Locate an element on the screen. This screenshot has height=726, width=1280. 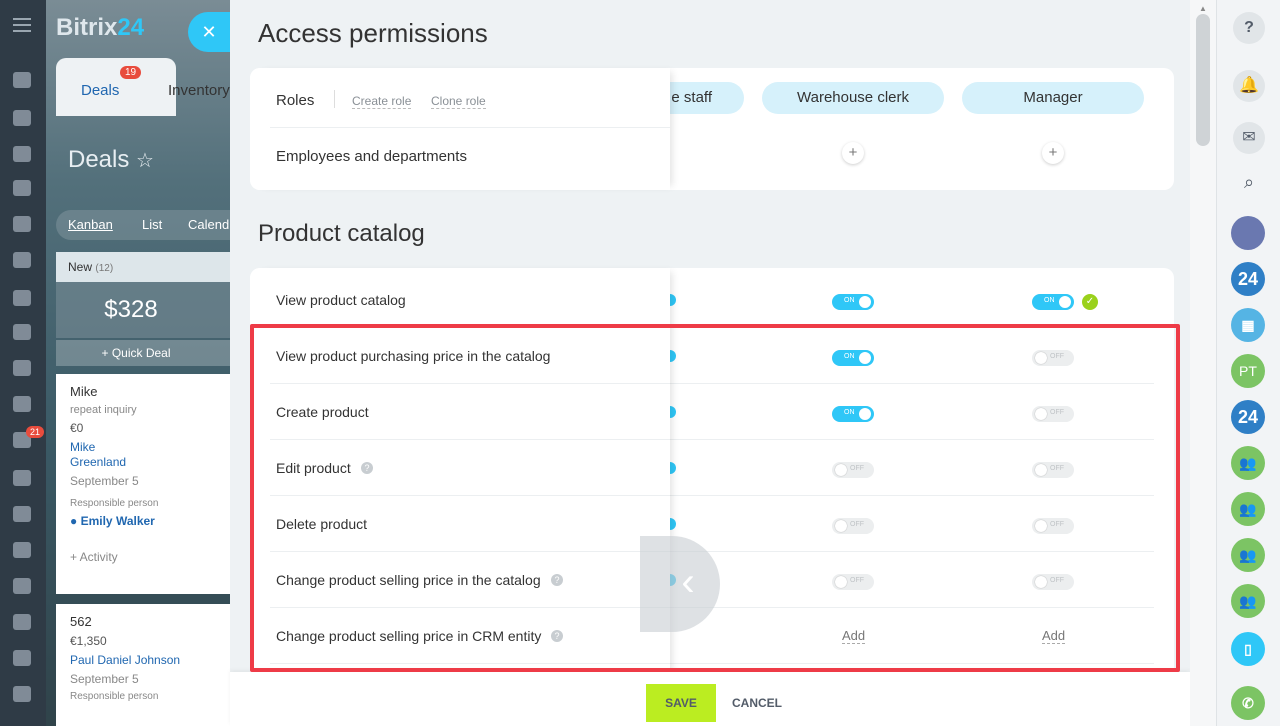
scroll-up-icon: ▲ is located at coordinates (1203, 8).